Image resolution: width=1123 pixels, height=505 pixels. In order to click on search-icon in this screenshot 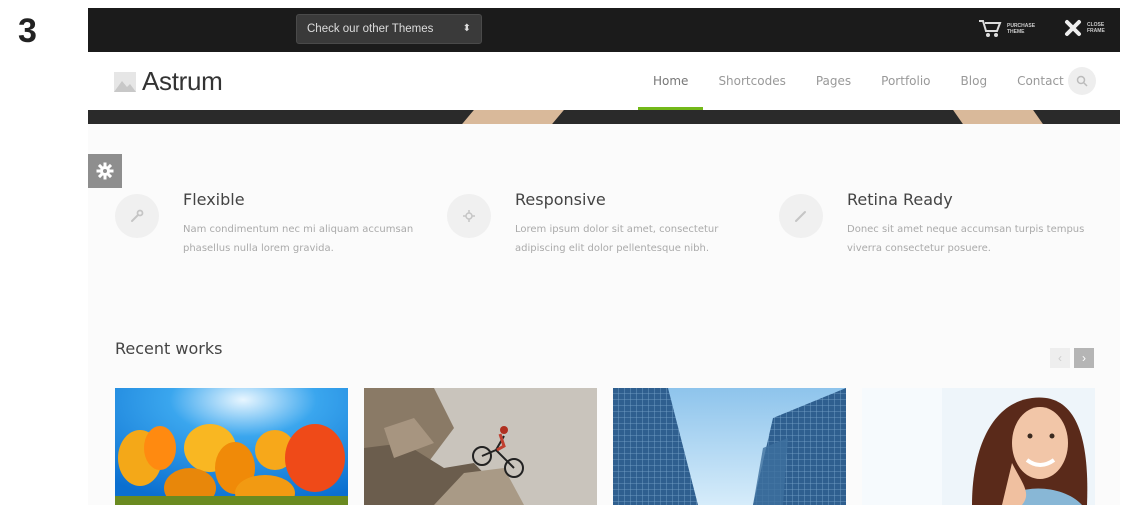, I will do `click(1082, 81)`.